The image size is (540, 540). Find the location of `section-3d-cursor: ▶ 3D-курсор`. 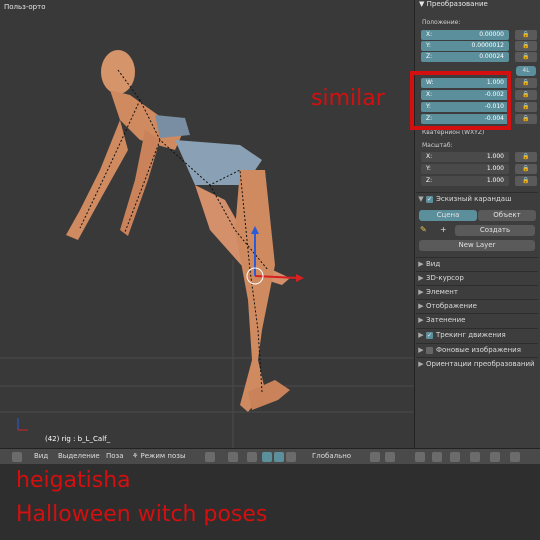

section-3d-cursor: ▶ 3D-курсор is located at coordinates (477, 278).